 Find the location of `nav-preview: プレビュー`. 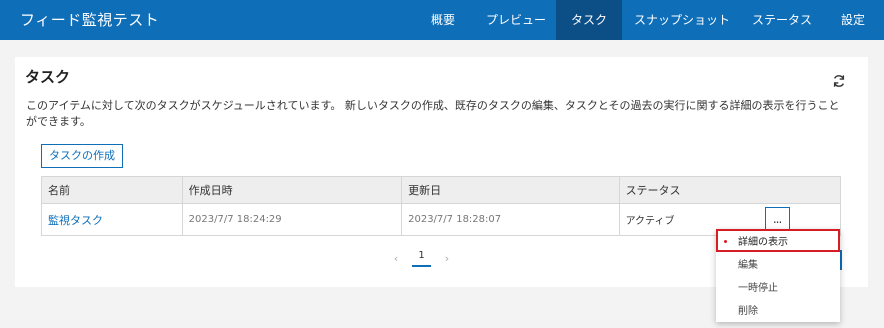

nav-preview: プレビュー is located at coordinates (516, 20).